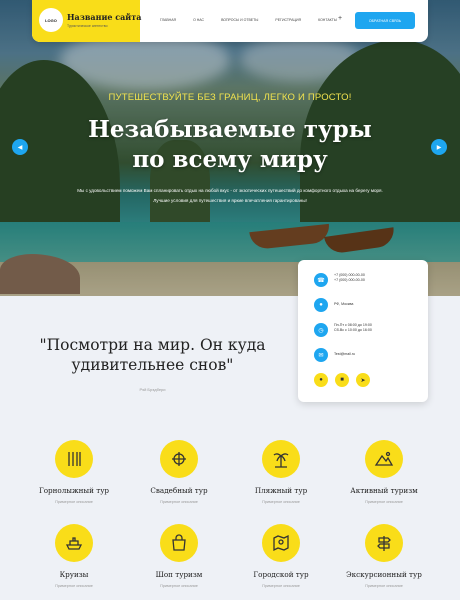  Describe the element at coordinates (281, 490) in the screenshot. I see `tour-name: Пляжный тур` at that location.